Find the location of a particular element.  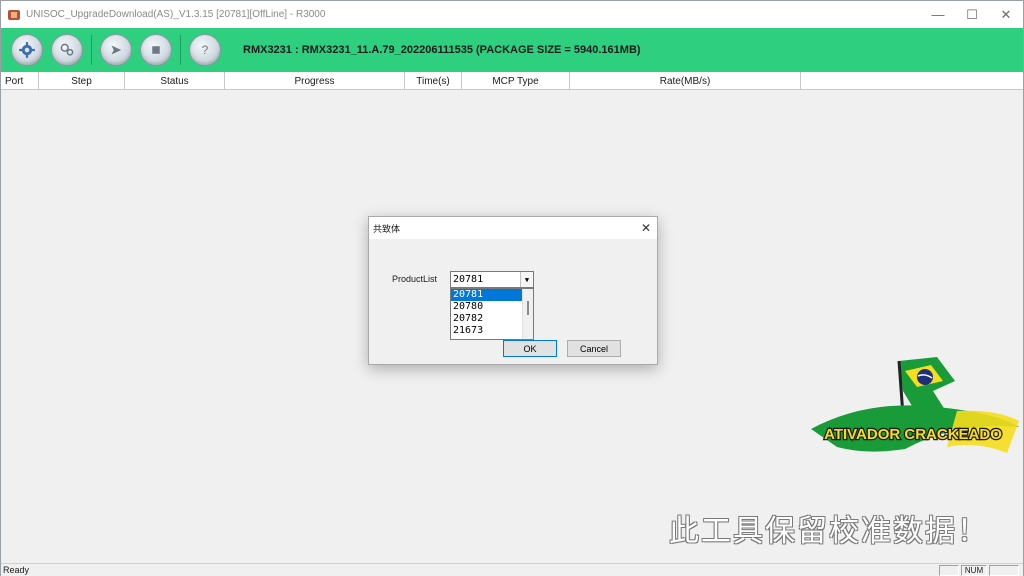

dropdown-scrollbar is located at coordinates (527, 314).